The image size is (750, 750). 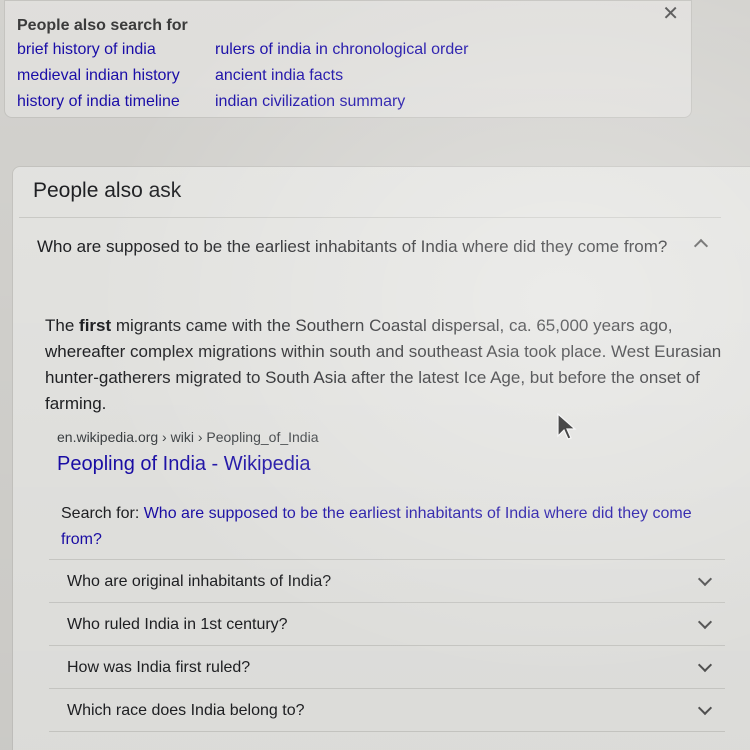 What do you see at coordinates (387, 709) in the screenshot?
I see `paa-question: Which race does India belong to?` at bounding box center [387, 709].